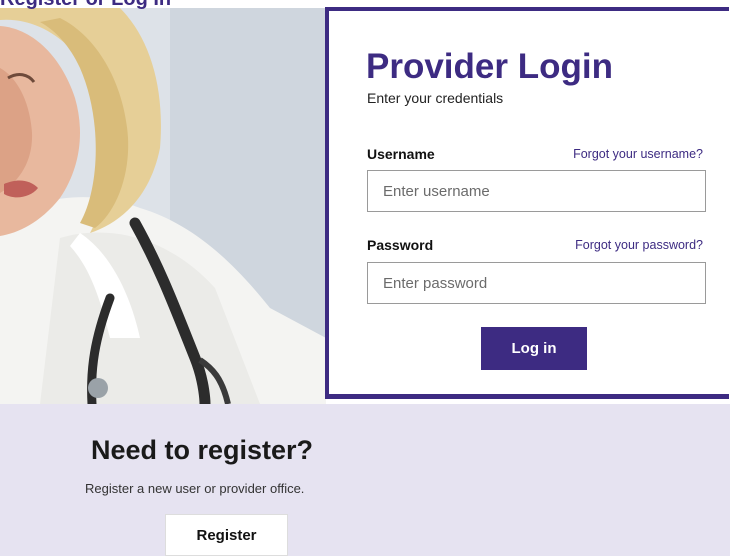 This screenshot has height=556, width=730. What do you see at coordinates (202, 450) in the screenshot?
I see `register-title: Need to register?` at bounding box center [202, 450].